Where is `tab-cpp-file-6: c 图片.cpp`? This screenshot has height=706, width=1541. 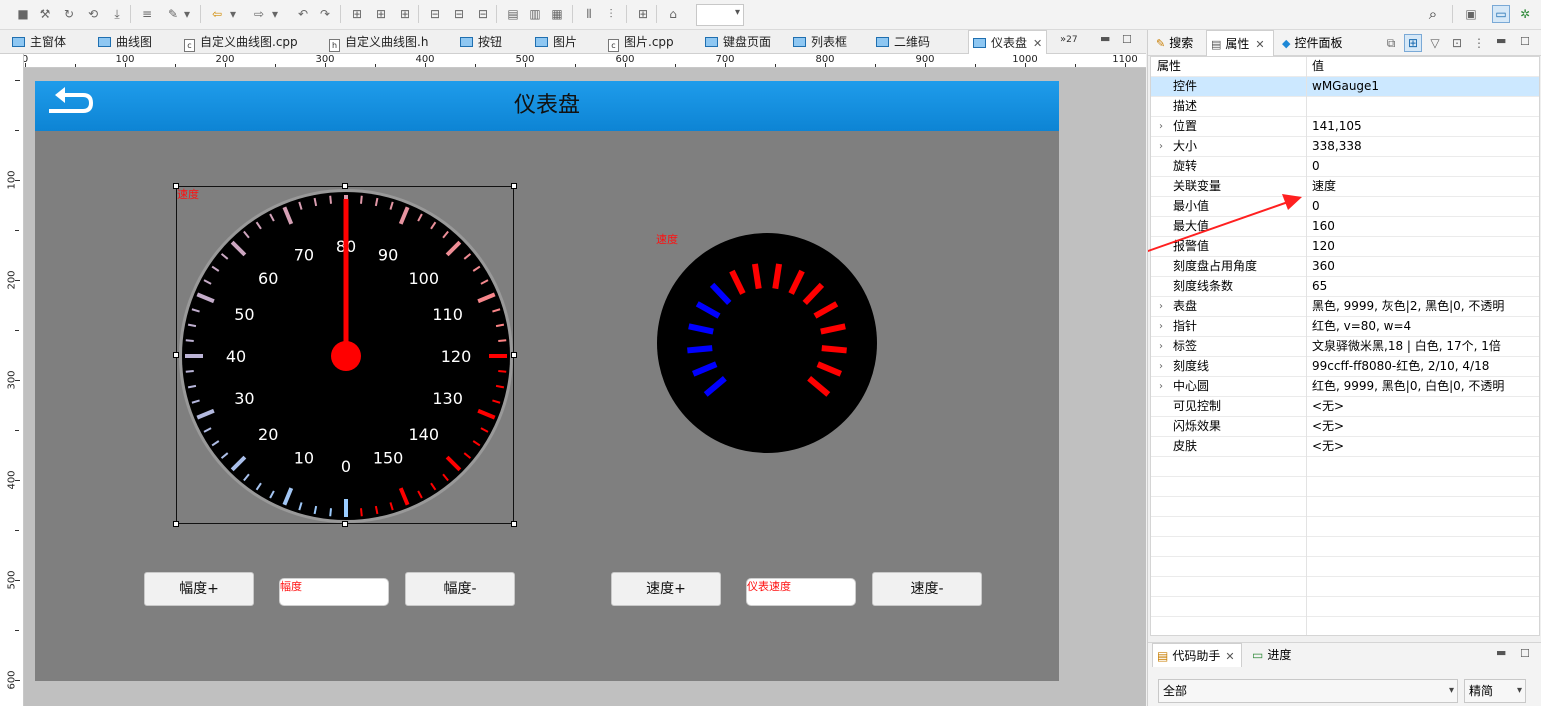
tab-cpp-file-6: c 图片.cpp is located at coordinates (640, 42).